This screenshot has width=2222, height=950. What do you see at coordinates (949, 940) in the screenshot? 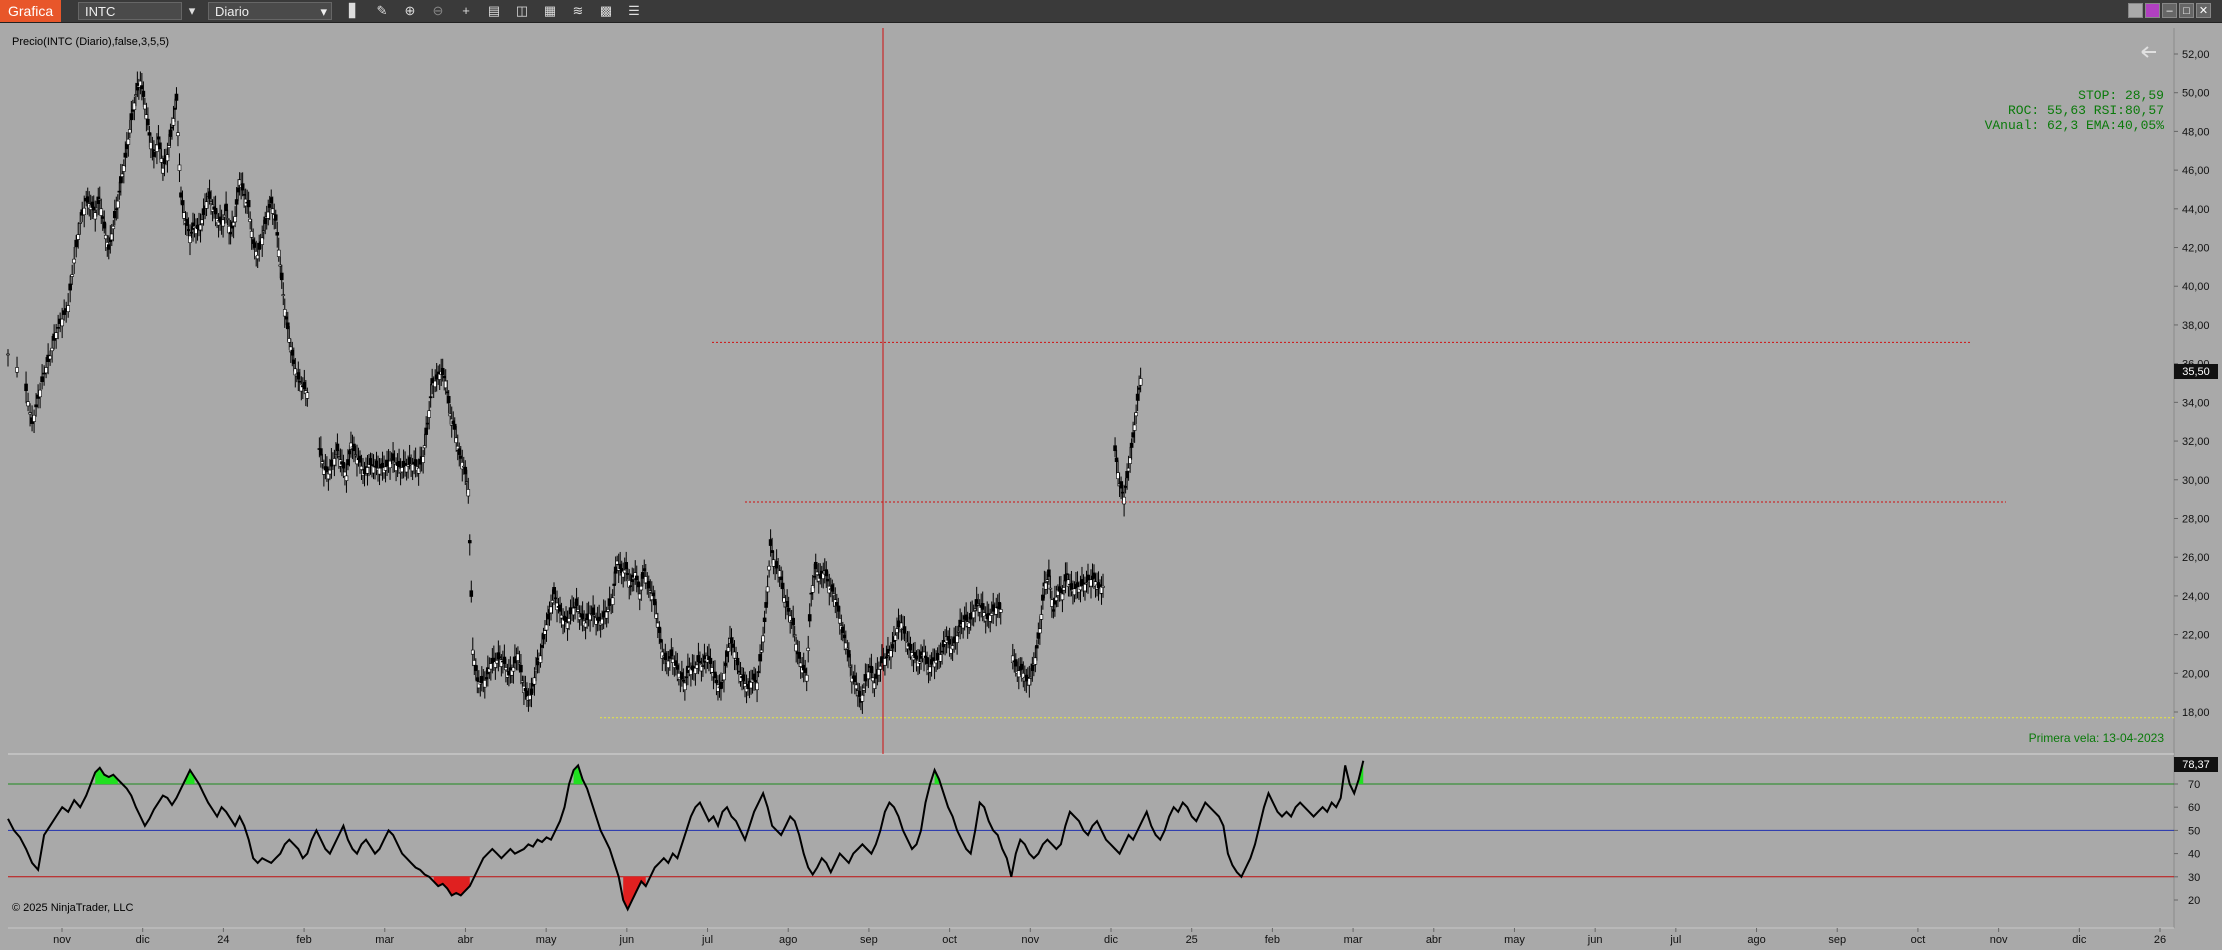
I see `x-tick-label: oct` at bounding box center [949, 940].